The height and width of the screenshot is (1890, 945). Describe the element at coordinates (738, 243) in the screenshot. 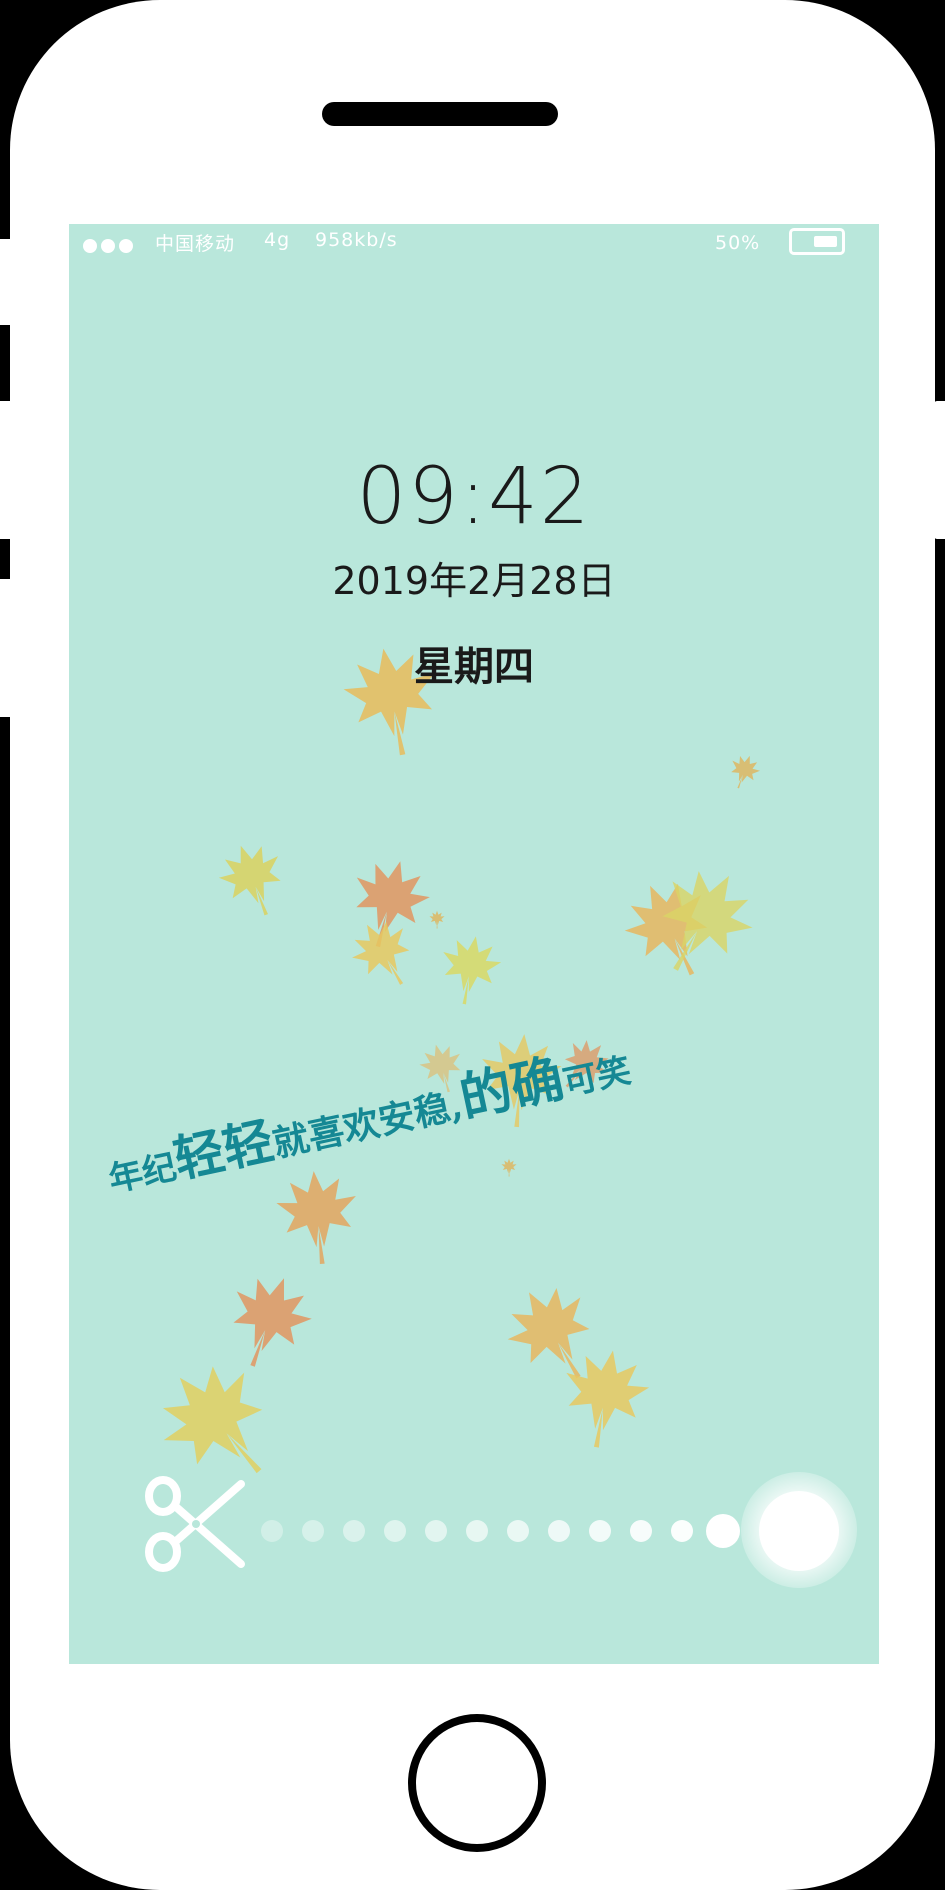

I see `battery-percent: 50%` at that location.